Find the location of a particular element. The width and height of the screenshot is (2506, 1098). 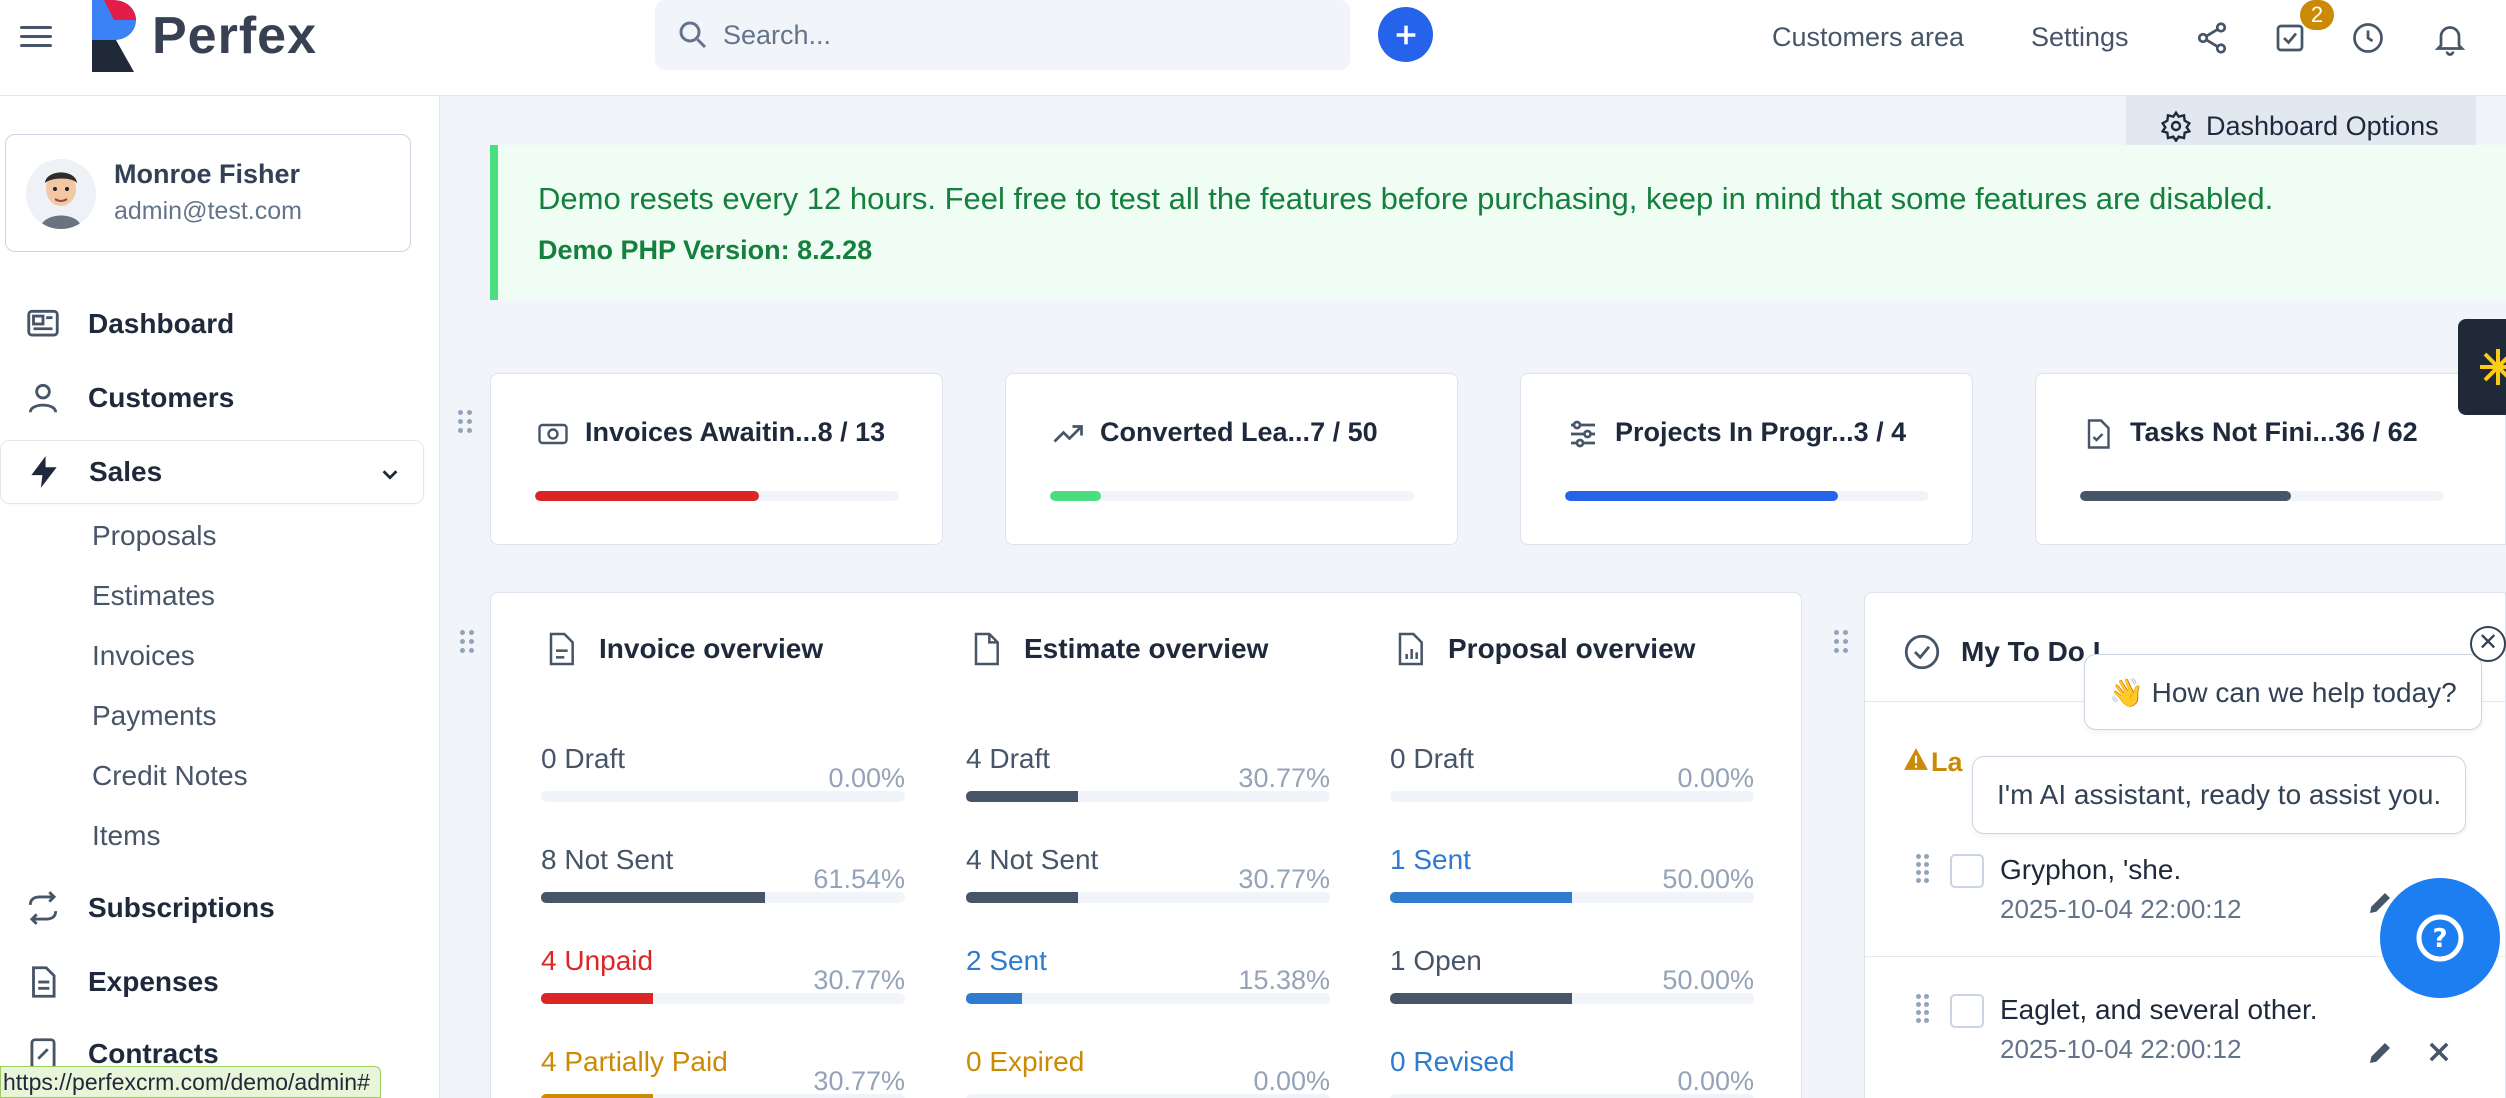

help-chat-button: ? is located at coordinates (2440, 938).